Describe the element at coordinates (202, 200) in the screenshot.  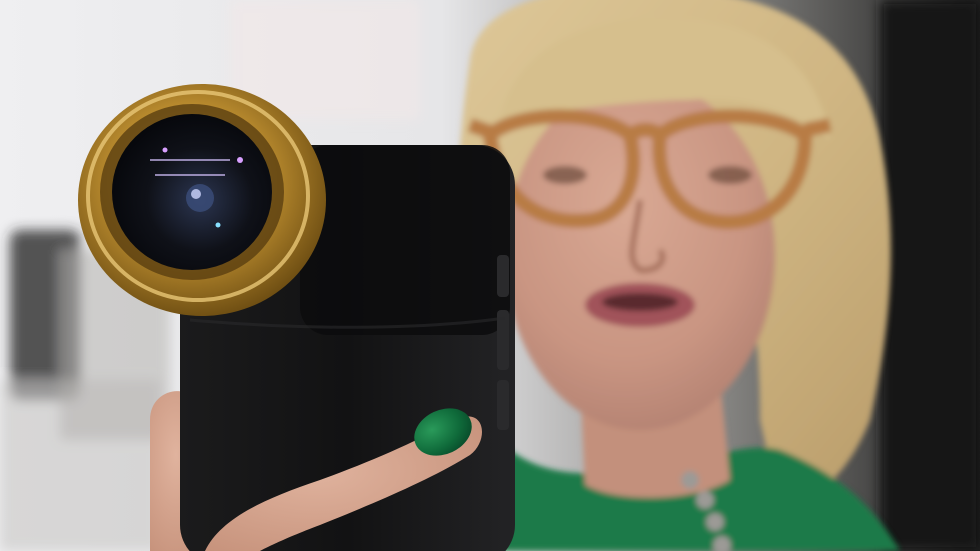
I see `lens-attachment` at that location.